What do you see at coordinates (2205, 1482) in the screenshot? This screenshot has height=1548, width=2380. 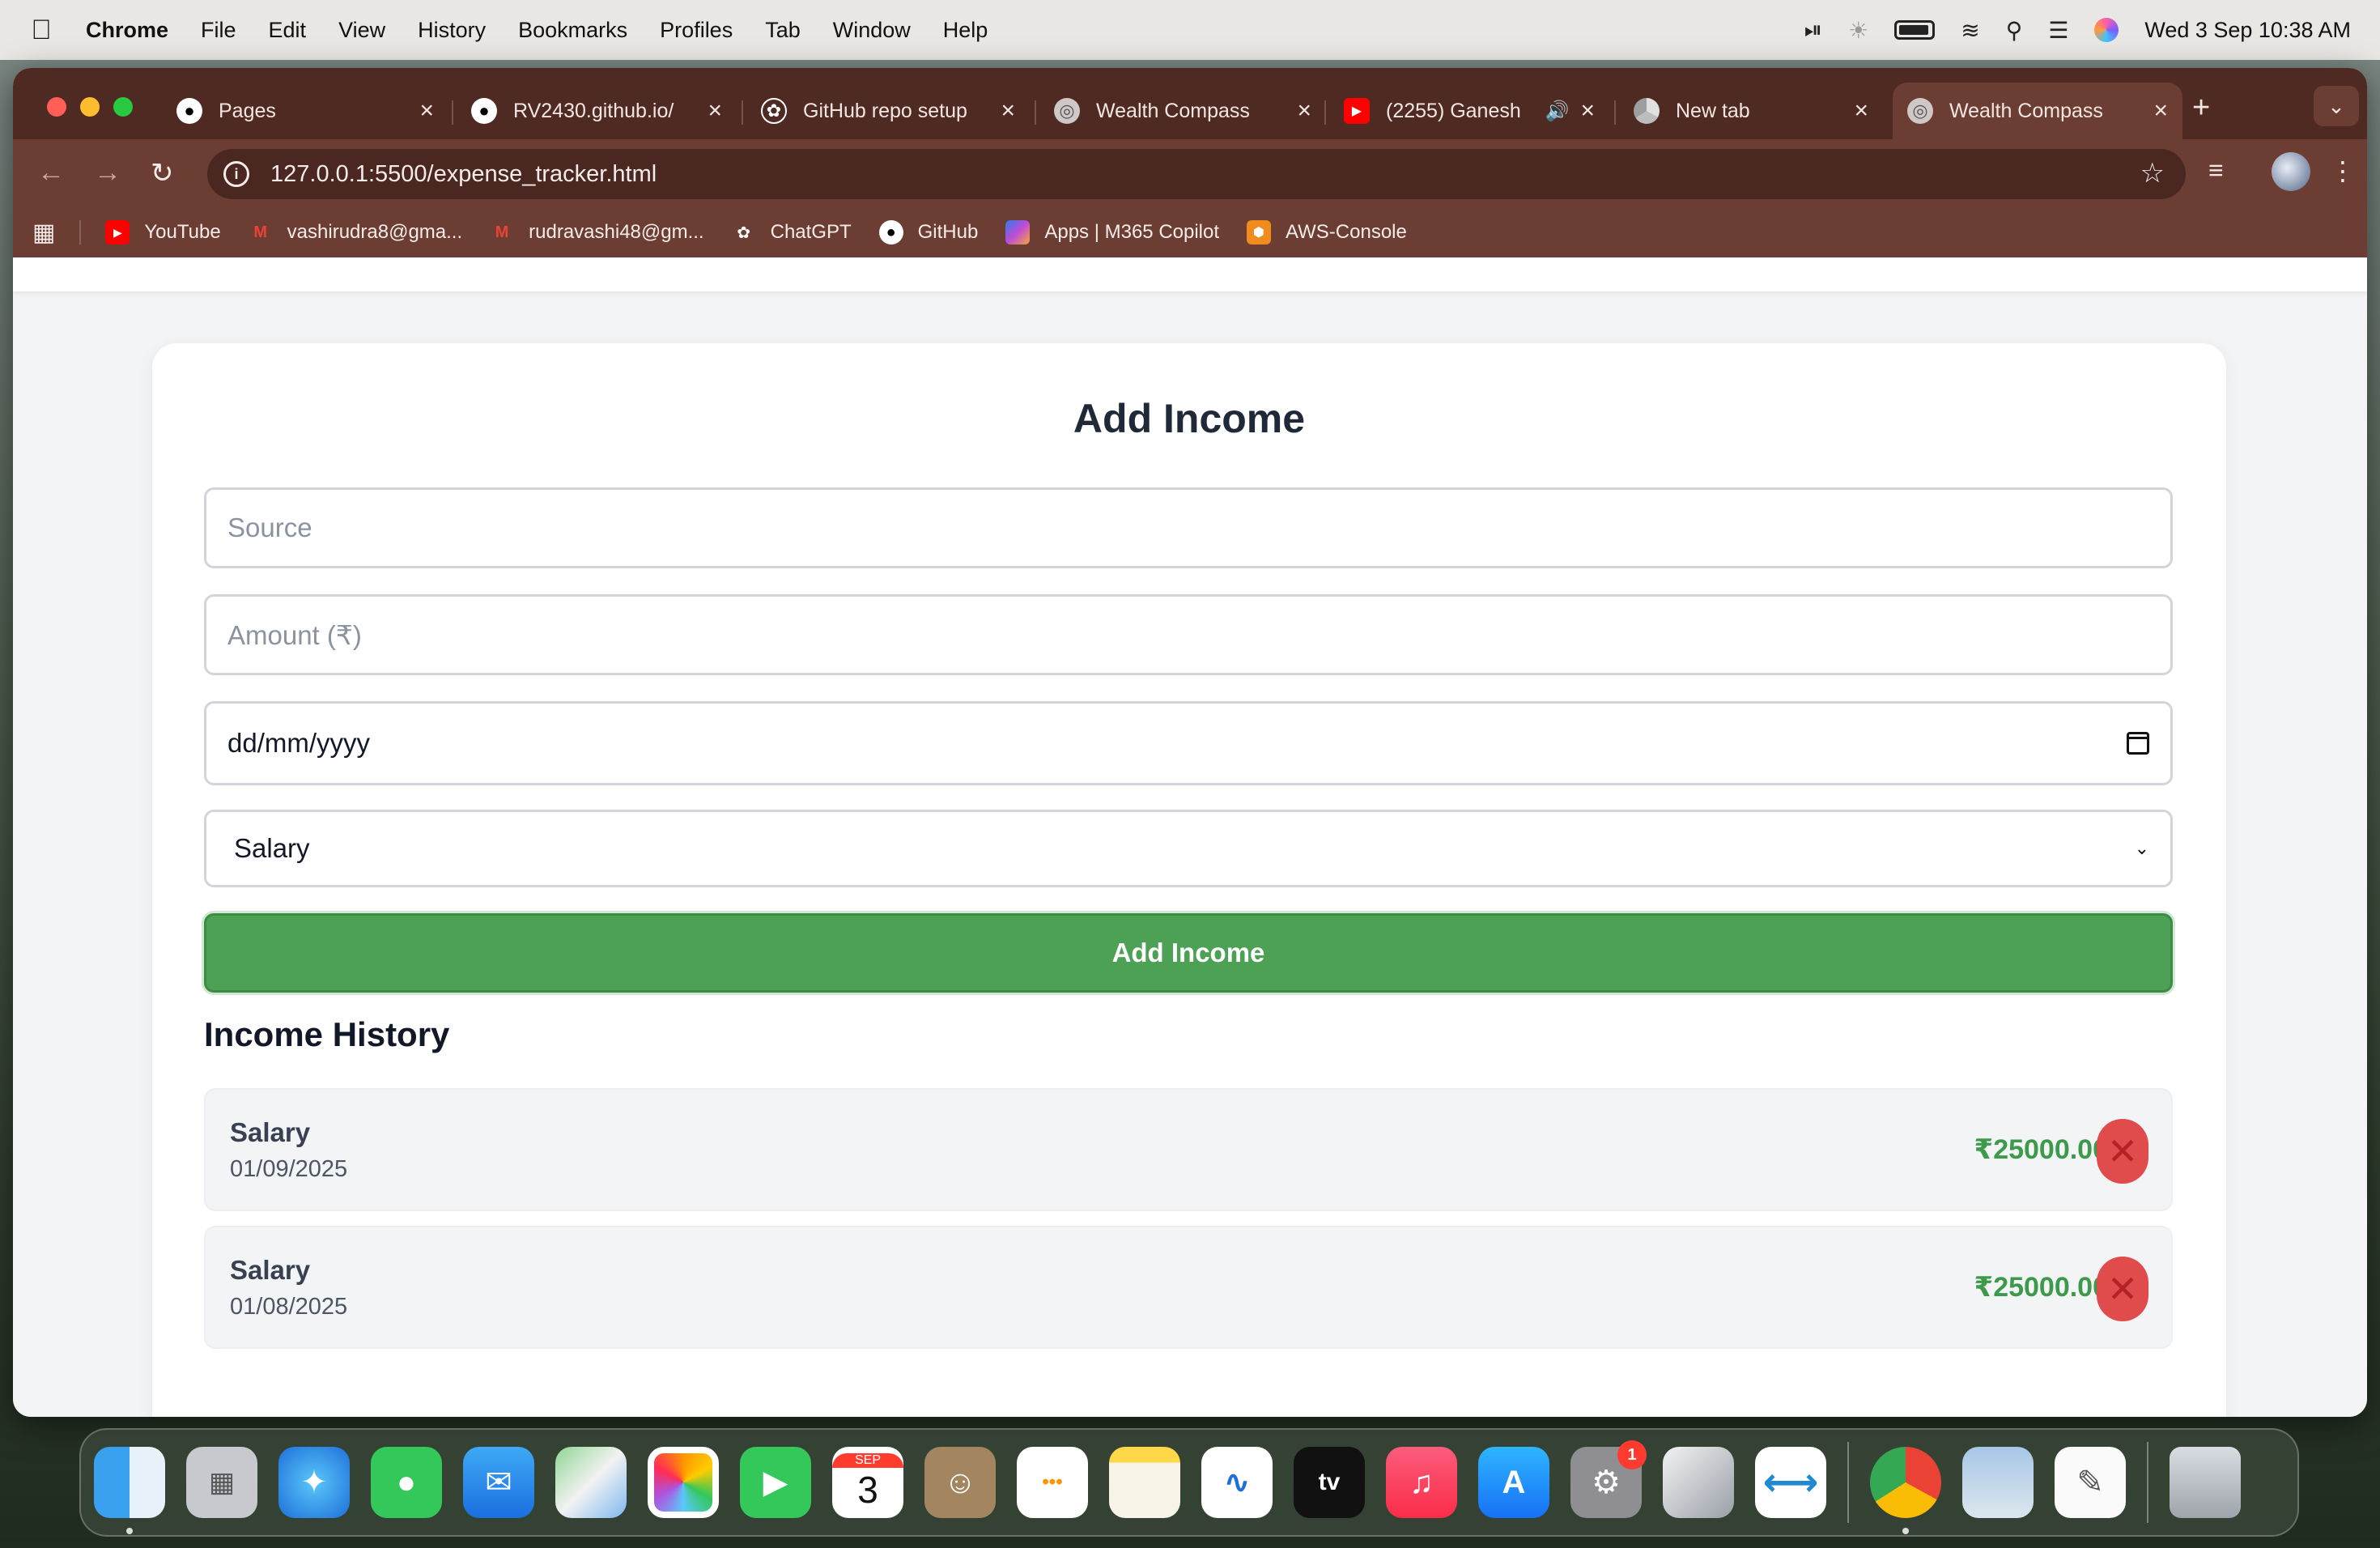 I see `trash-icon` at bounding box center [2205, 1482].